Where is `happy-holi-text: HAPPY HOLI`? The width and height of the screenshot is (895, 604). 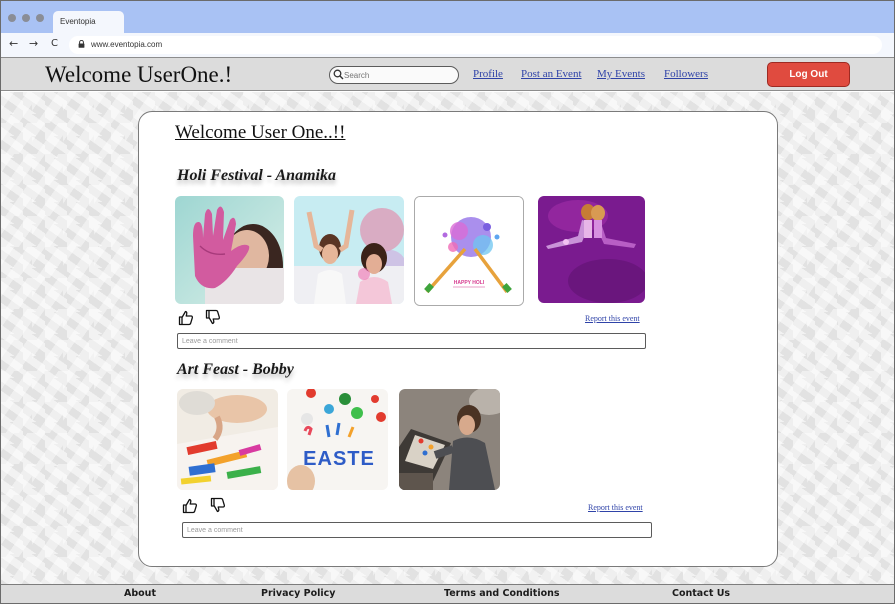
happy-holi-text: HAPPY HOLI is located at coordinates (469, 283).